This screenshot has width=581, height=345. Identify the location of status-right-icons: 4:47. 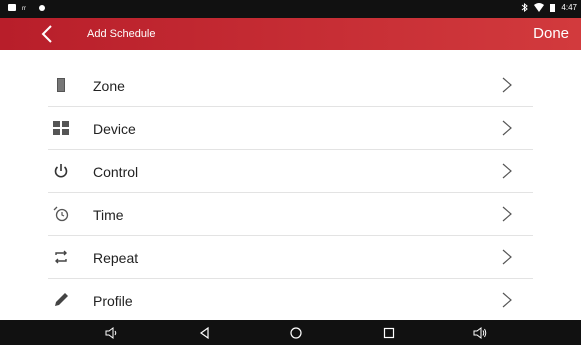
(549, 7).